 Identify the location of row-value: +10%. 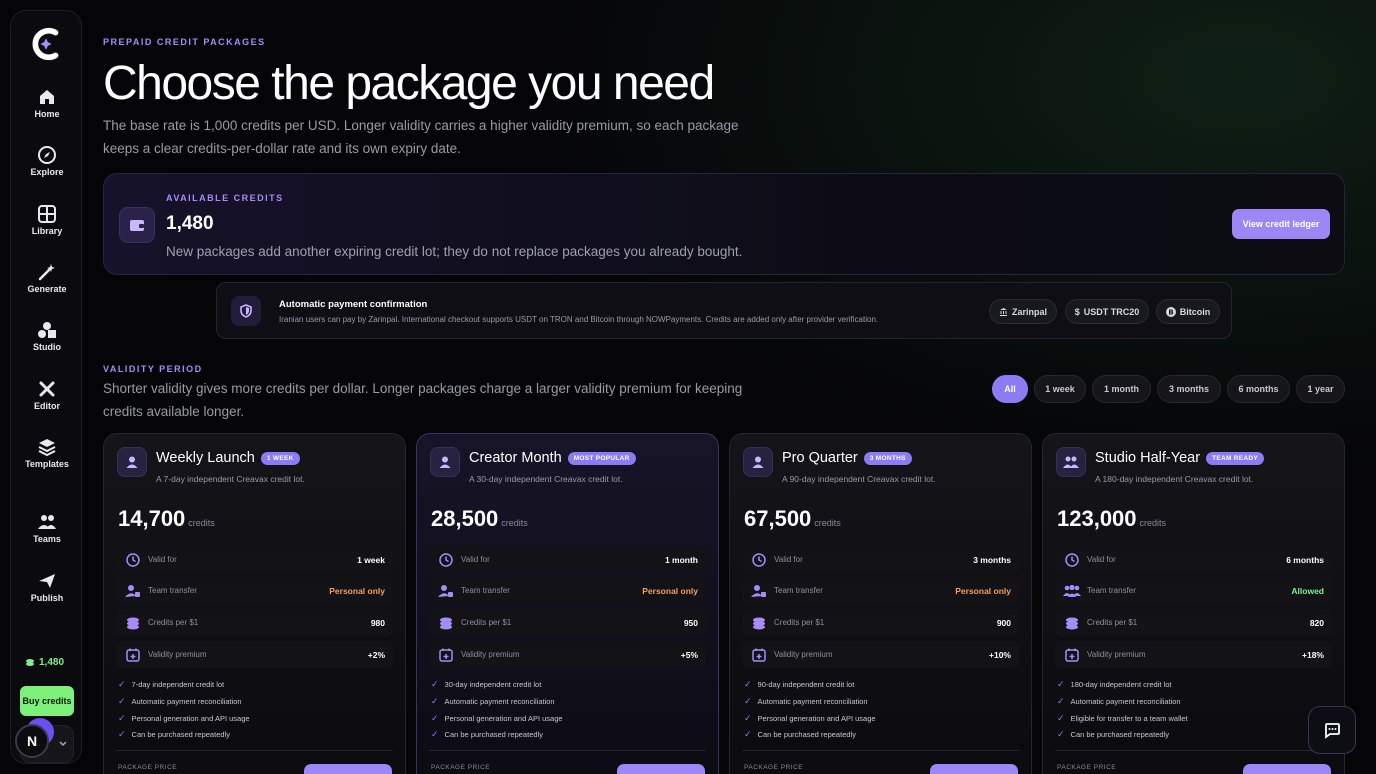
(1000, 654).